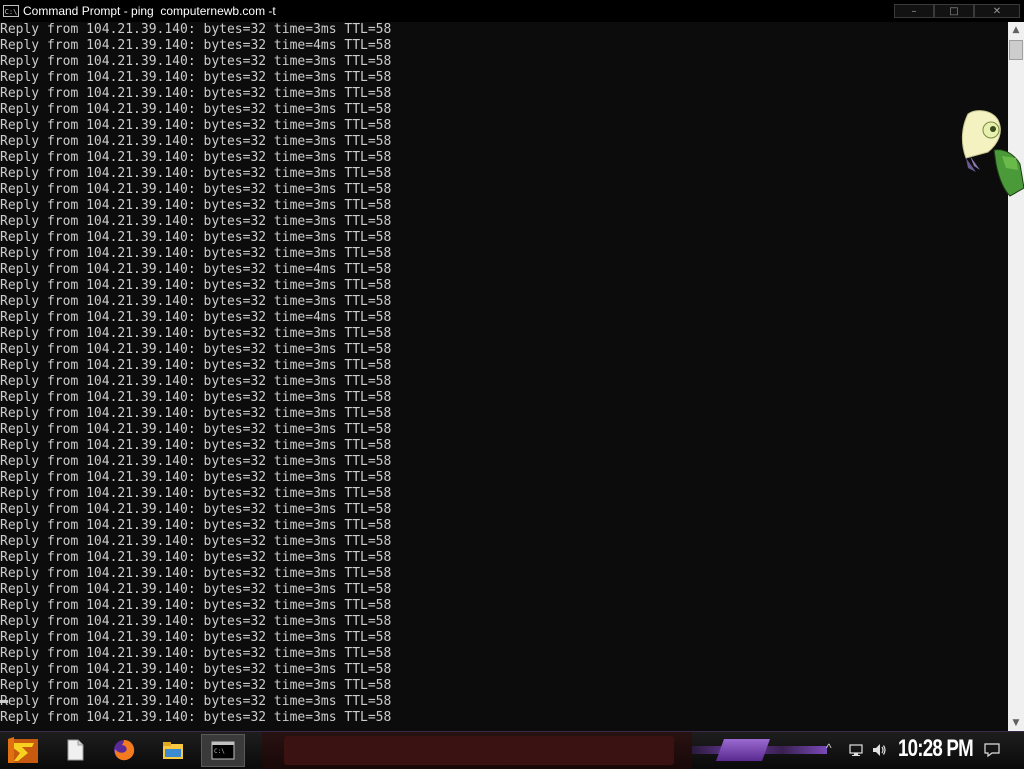 This screenshot has height=769, width=1024. Describe the element at coordinates (11, 11) in the screenshot. I see `cmd-icon: C:\` at that location.